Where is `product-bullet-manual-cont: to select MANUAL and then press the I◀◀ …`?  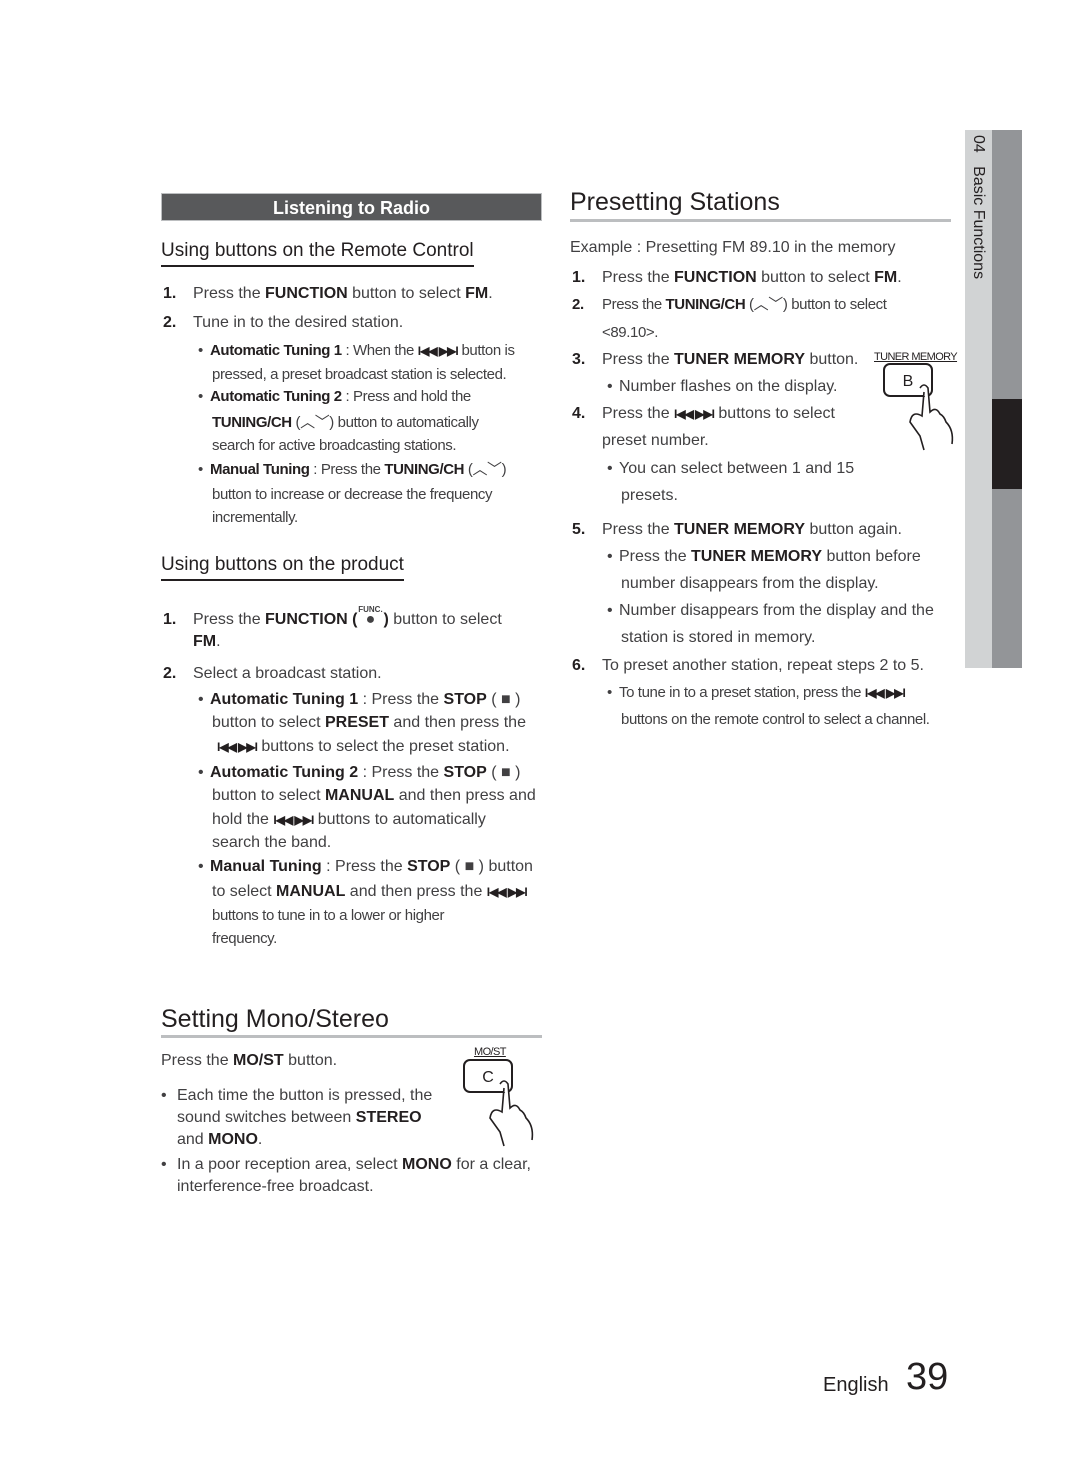 product-bullet-manual-cont: to select MANUAL and then press the I◀◀ … is located at coordinates (370, 891).